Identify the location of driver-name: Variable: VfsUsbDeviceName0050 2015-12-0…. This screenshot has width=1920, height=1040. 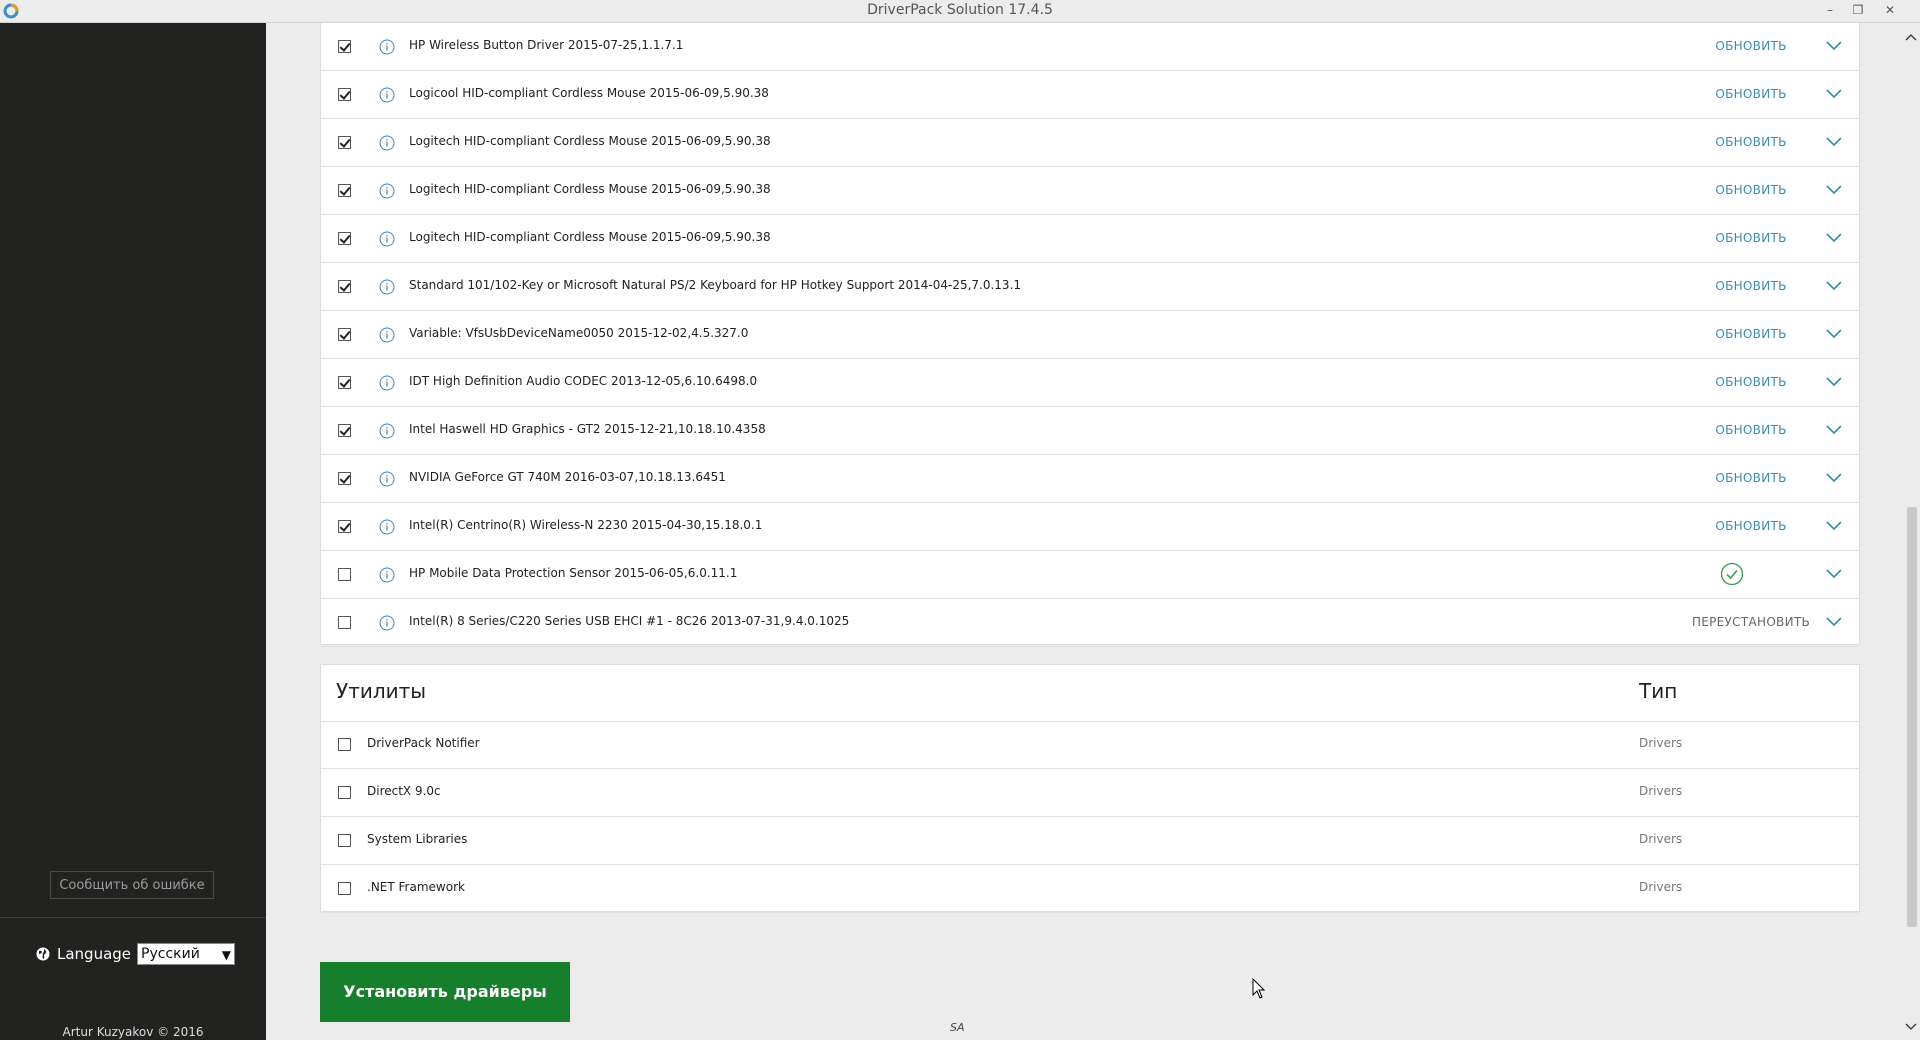
(579, 333).